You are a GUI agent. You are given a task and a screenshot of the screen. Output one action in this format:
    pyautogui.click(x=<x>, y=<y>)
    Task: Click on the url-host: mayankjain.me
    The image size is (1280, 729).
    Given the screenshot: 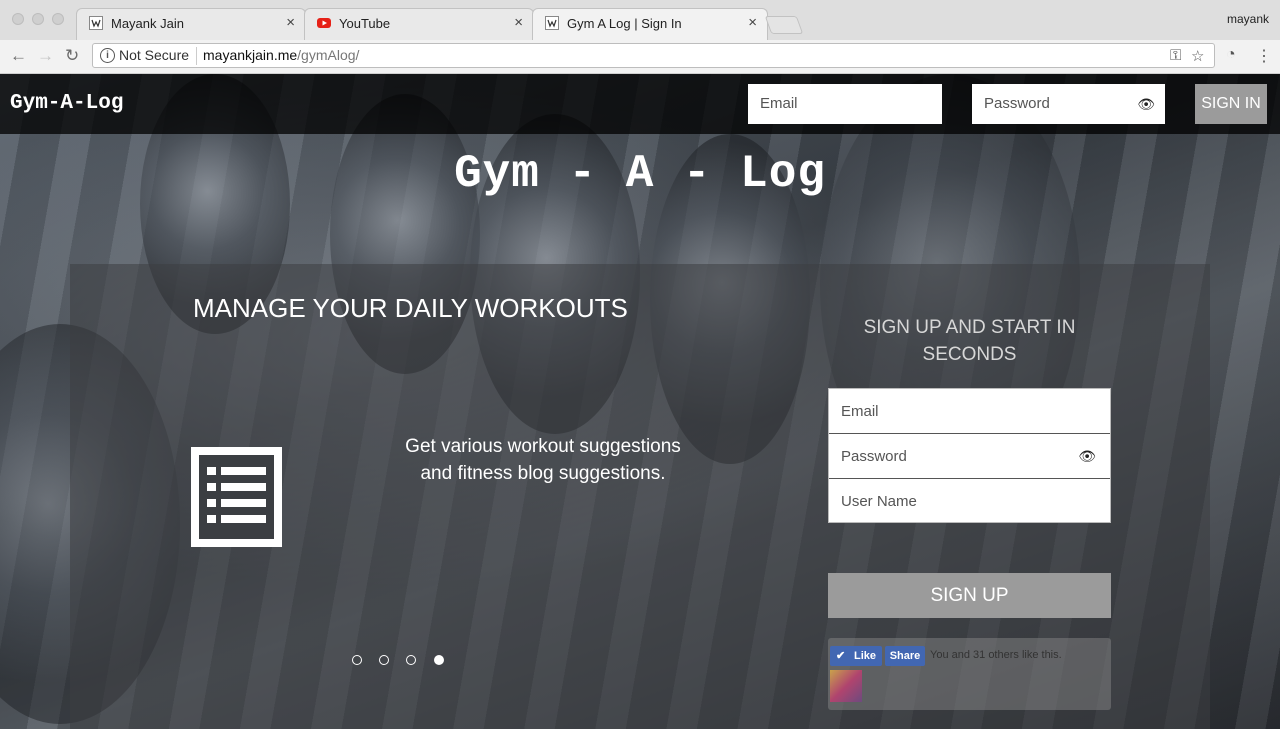 What is the action you would take?
    pyautogui.click(x=250, y=55)
    